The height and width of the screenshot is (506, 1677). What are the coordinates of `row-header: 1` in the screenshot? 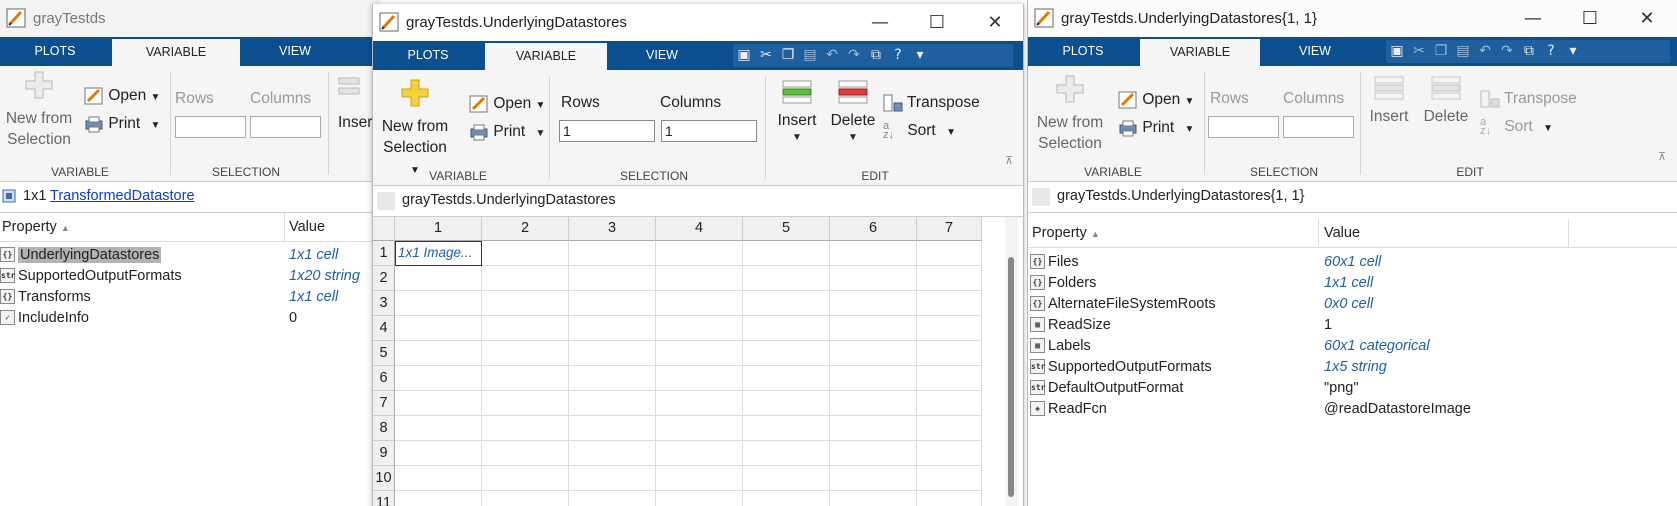 It's located at (384, 253).